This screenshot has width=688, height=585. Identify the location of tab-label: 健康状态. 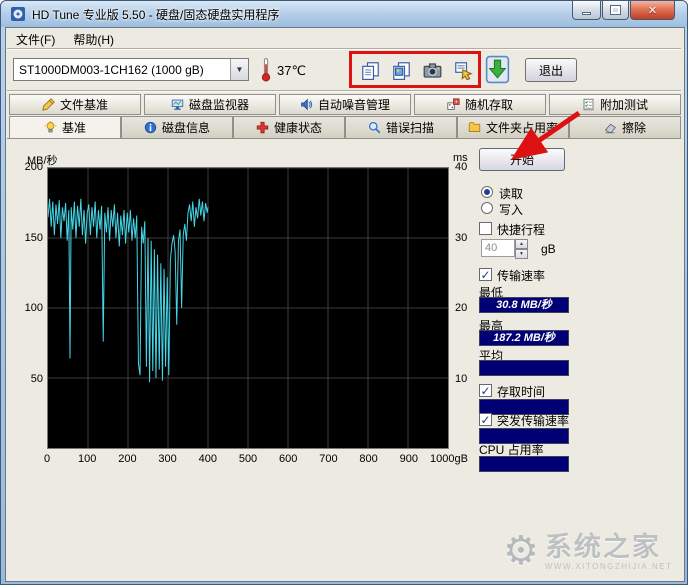
(297, 128).